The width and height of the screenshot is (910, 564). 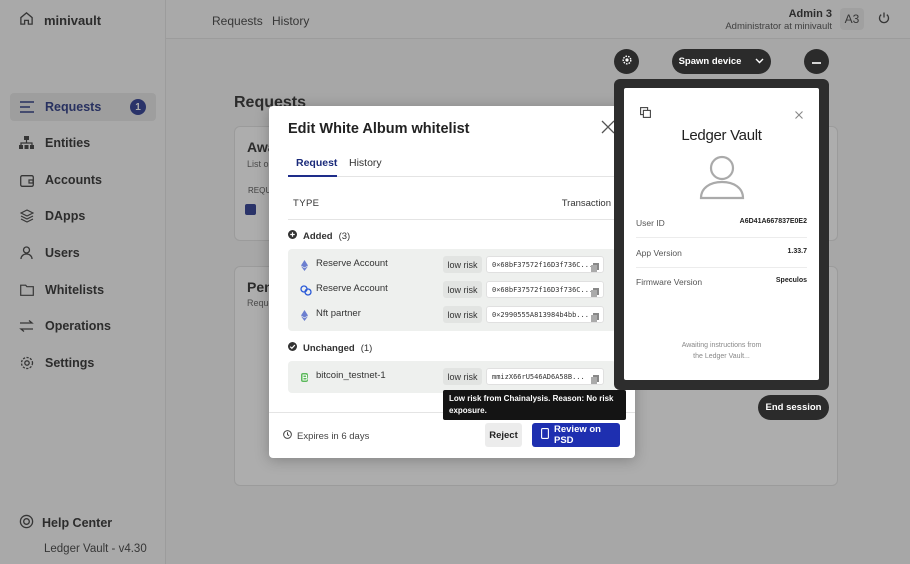 What do you see at coordinates (379, 129) in the screenshot?
I see `modal-title: Edit White Album whitelist` at bounding box center [379, 129].